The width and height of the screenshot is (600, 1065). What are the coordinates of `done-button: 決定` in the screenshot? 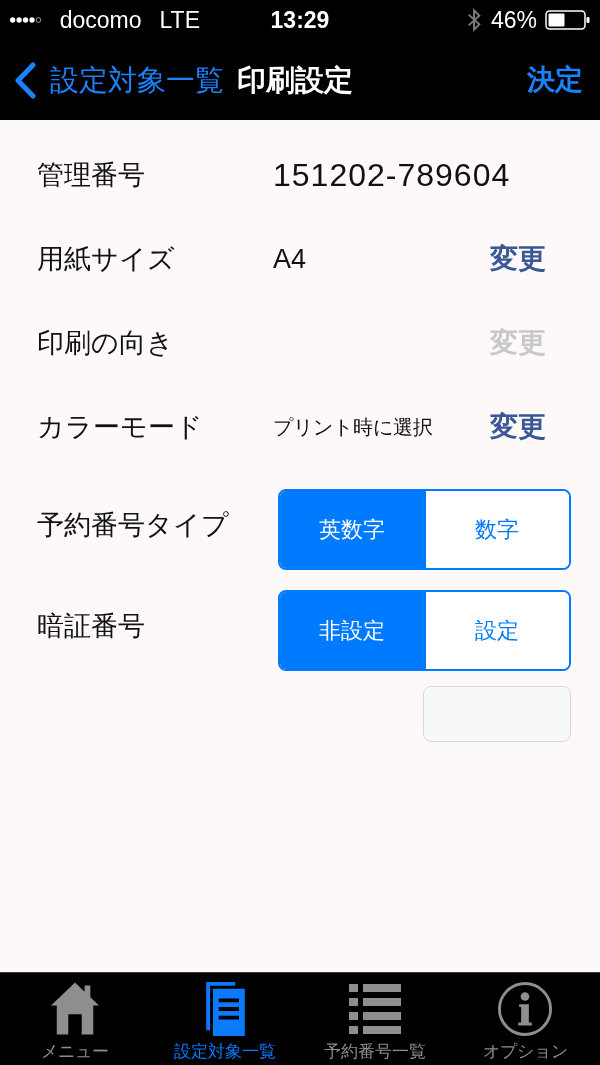 It's located at (555, 80).